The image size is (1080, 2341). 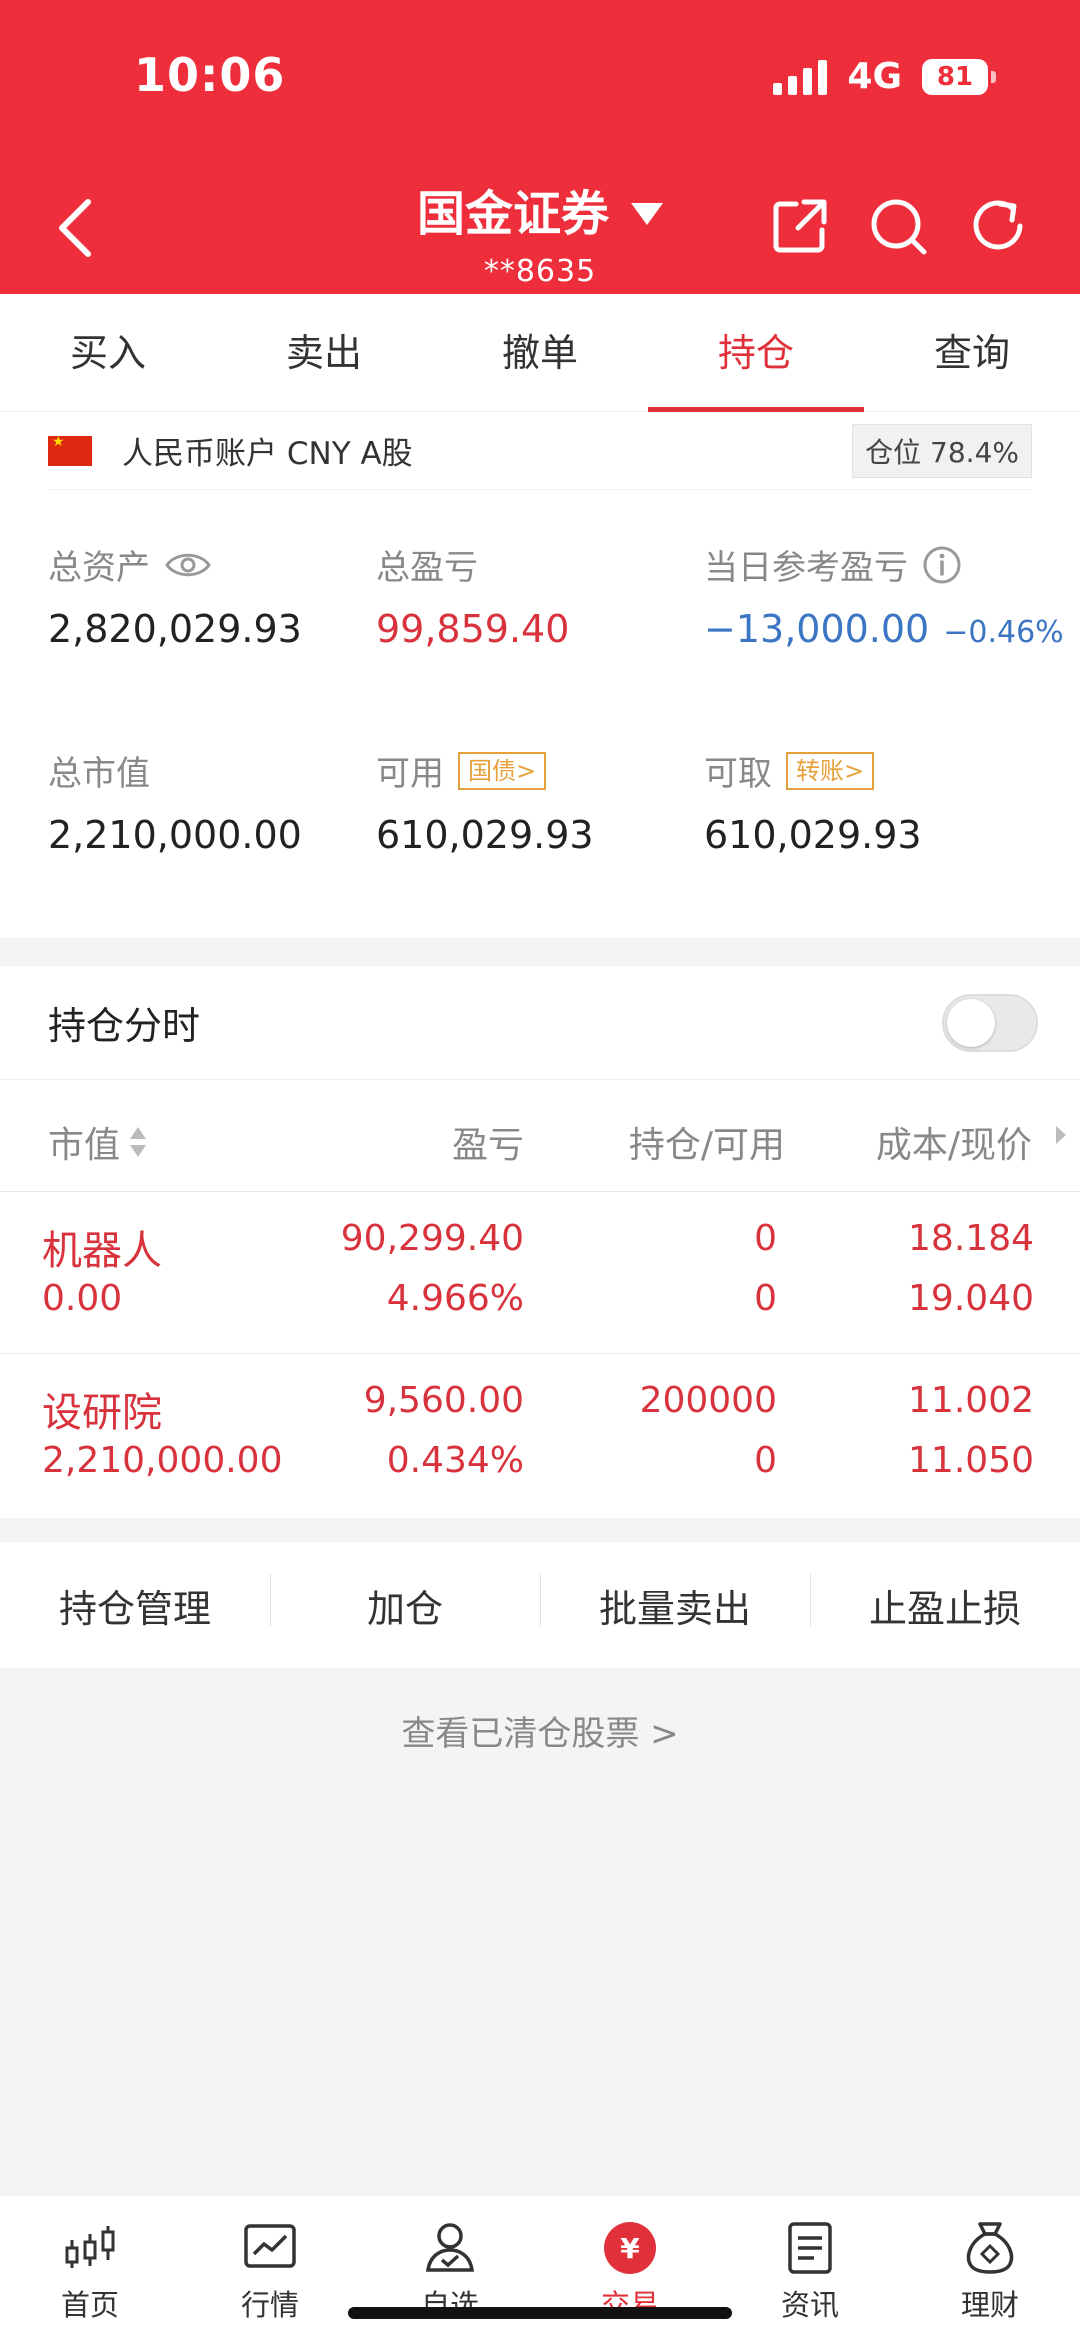 What do you see at coordinates (972, 352) in the screenshot?
I see `tab-query: 查询` at bounding box center [972, 352].